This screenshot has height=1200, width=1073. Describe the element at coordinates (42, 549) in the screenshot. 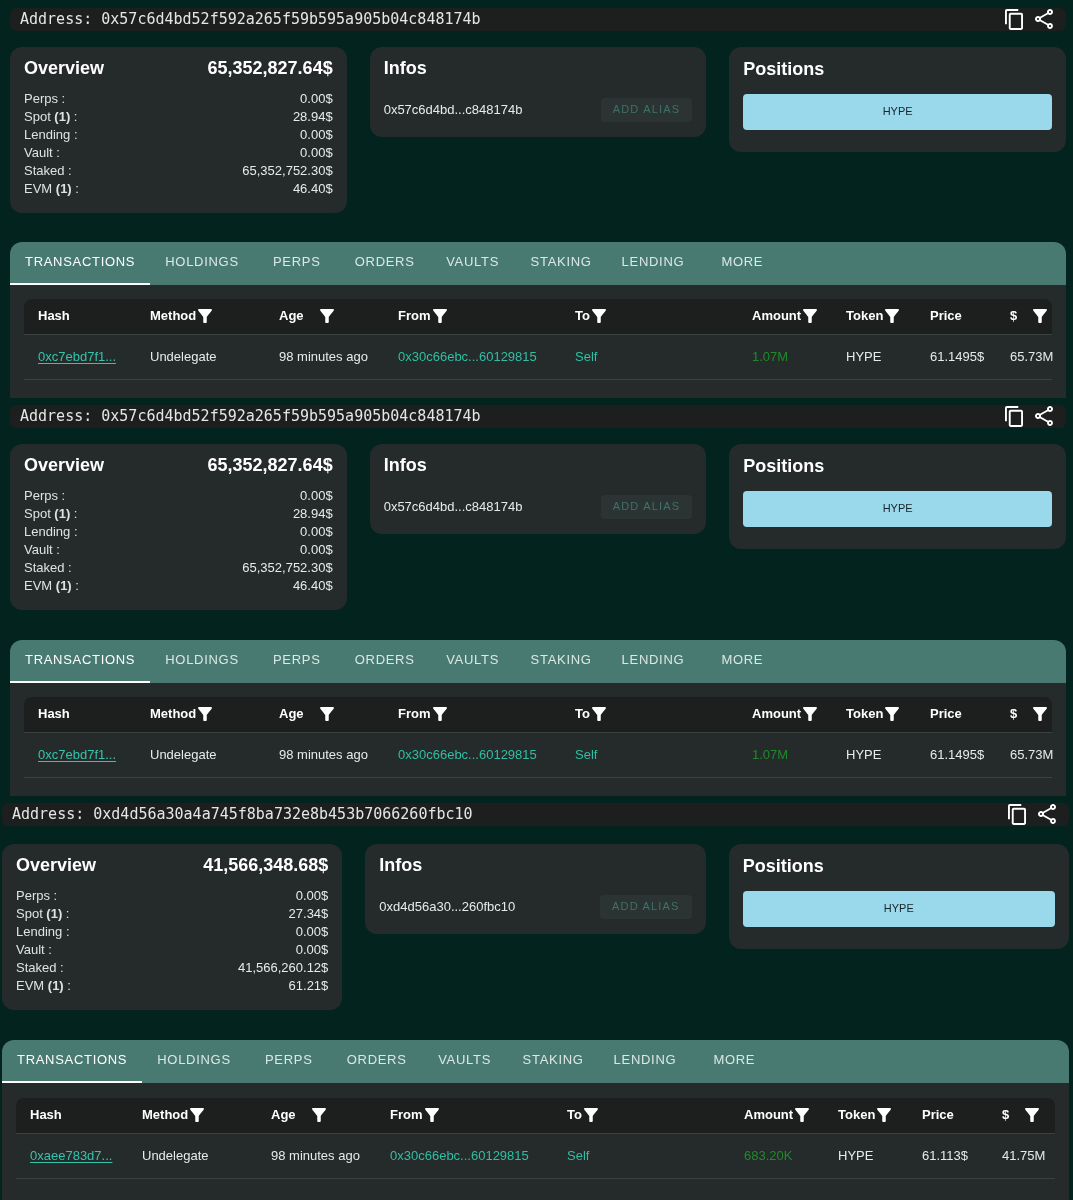

I see `balance-label: Vault :` at that location.